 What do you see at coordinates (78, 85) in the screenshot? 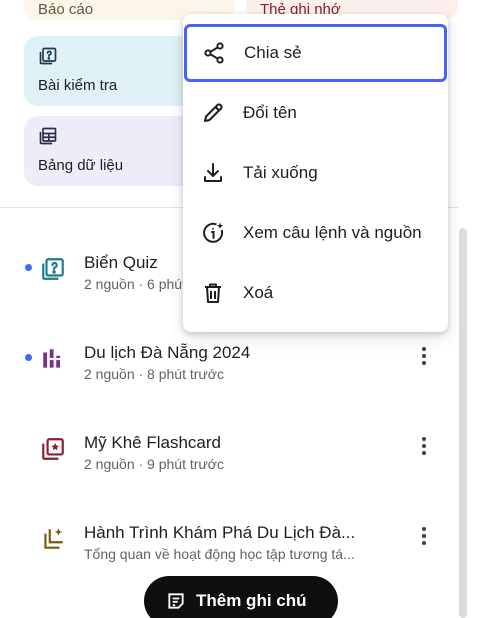
I see `quiz-card-label: Bài kiểm tra` at bounding box center [78, 85].